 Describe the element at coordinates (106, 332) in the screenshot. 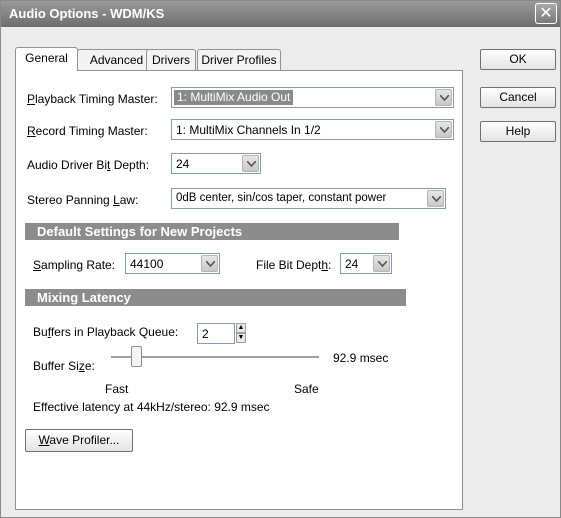

I see `buffers-in-playback-queue-label: Buffers in Playback Queue:` at that location.